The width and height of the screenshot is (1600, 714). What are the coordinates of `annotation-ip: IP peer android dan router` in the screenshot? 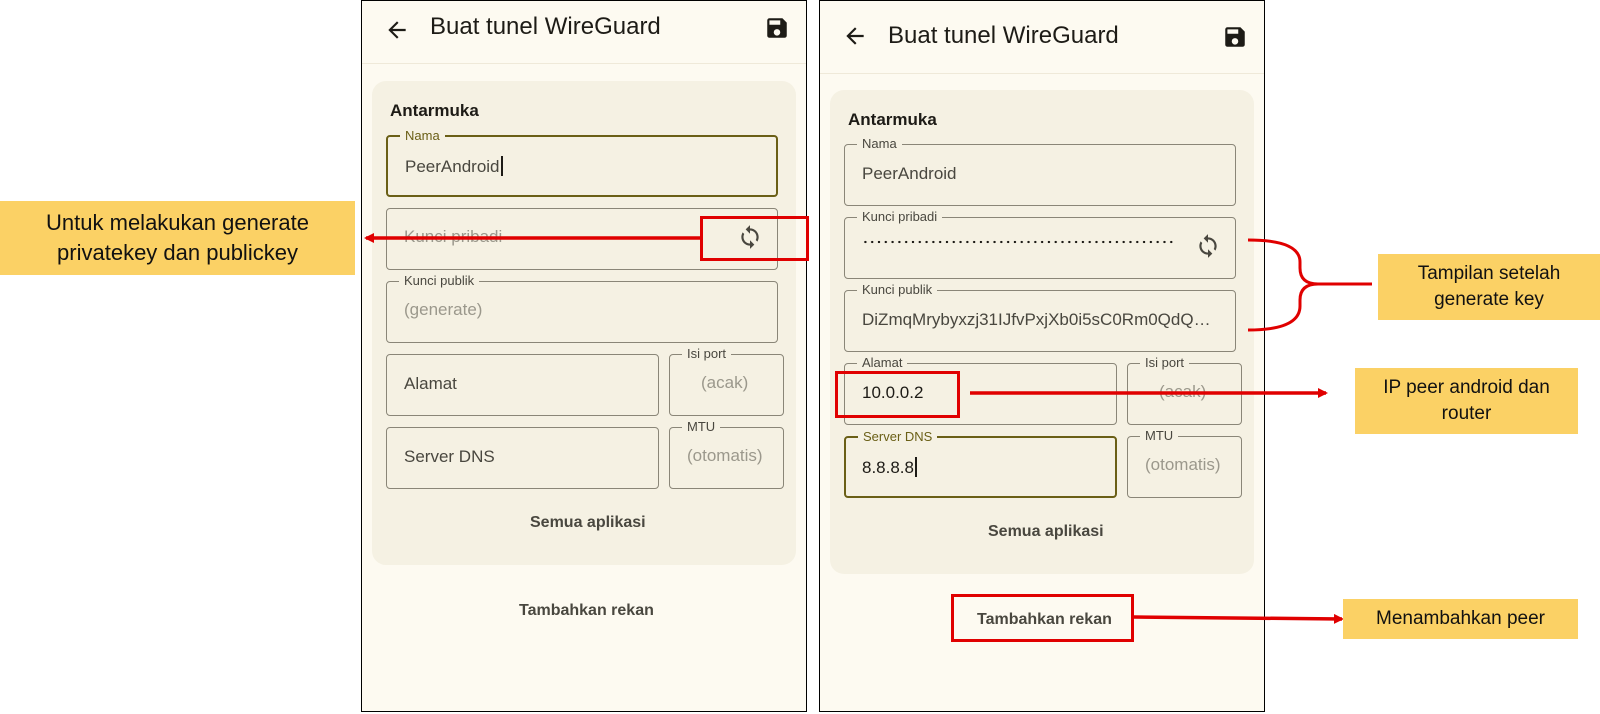 It's located at (1466, 401).